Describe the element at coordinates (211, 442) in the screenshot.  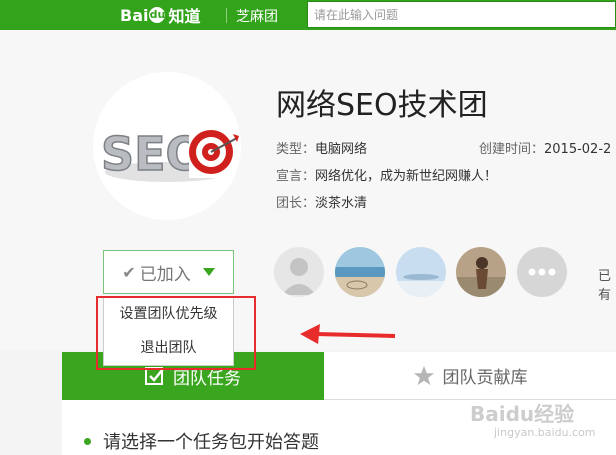
I see `task-prompt-text: 请选择一个任务包开始答题` at that location.